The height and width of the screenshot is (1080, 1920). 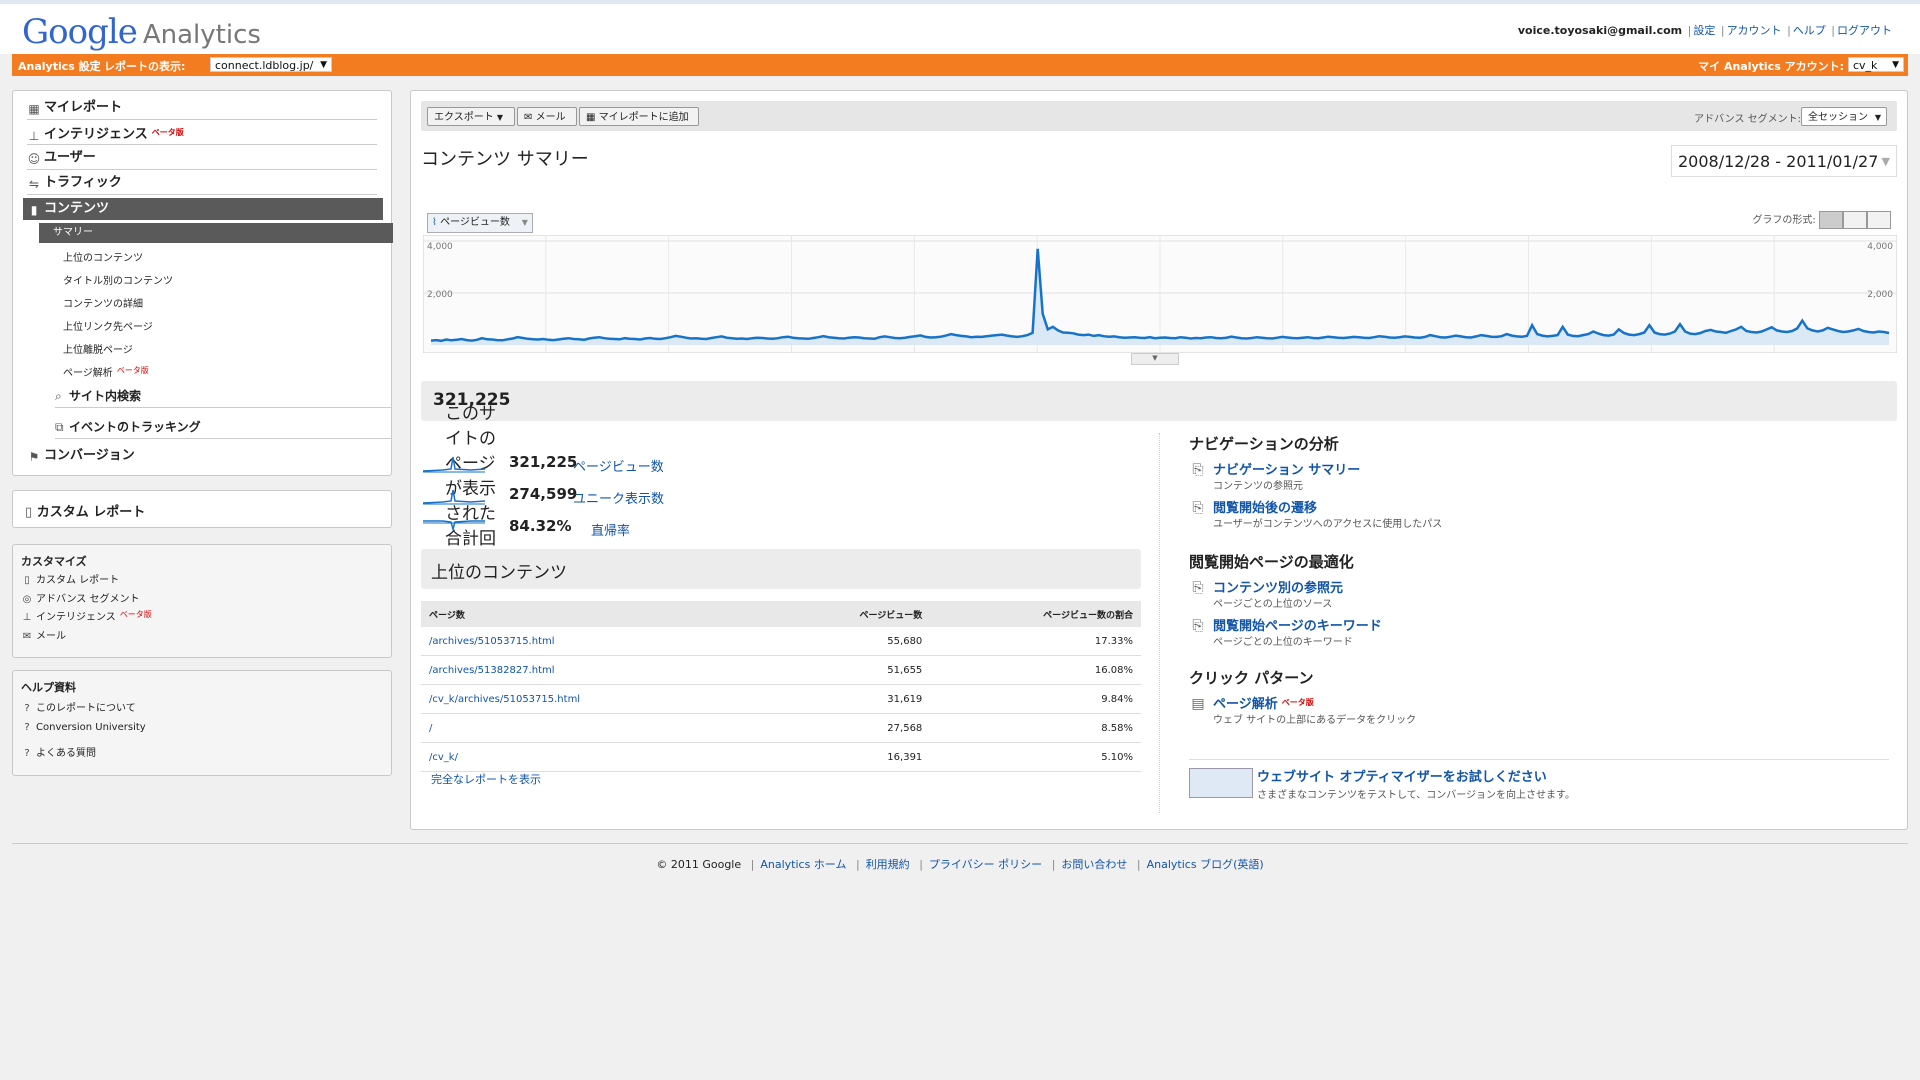 I want to click on help-faq: ? よくある質問, so click(x=58, y=751).